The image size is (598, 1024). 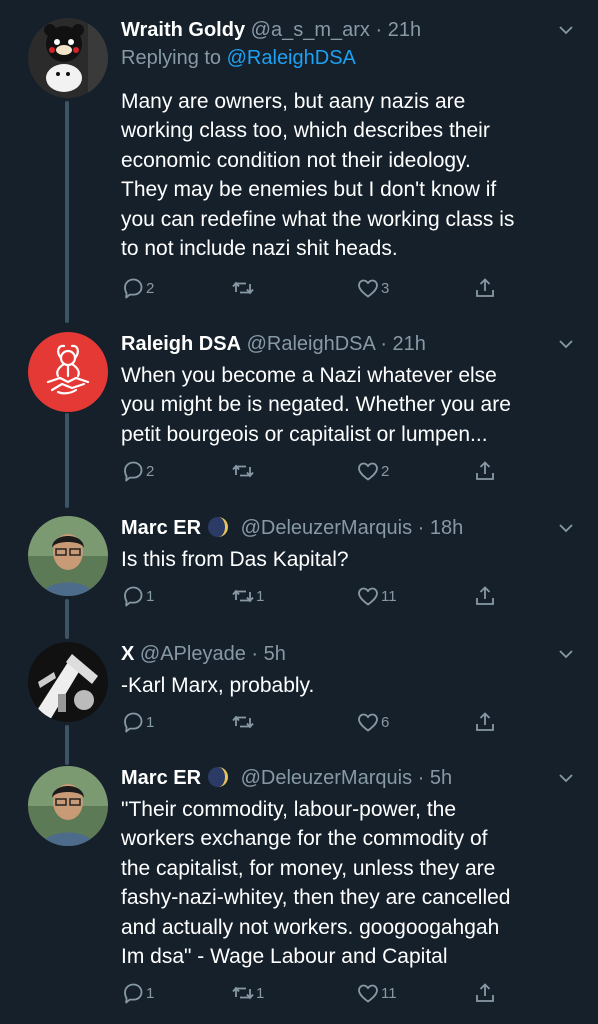 What do you see at coordinates (181, 344) in the screenshot?
I see `display-name: Raleigh DSA` at bounding box center [181, 344].